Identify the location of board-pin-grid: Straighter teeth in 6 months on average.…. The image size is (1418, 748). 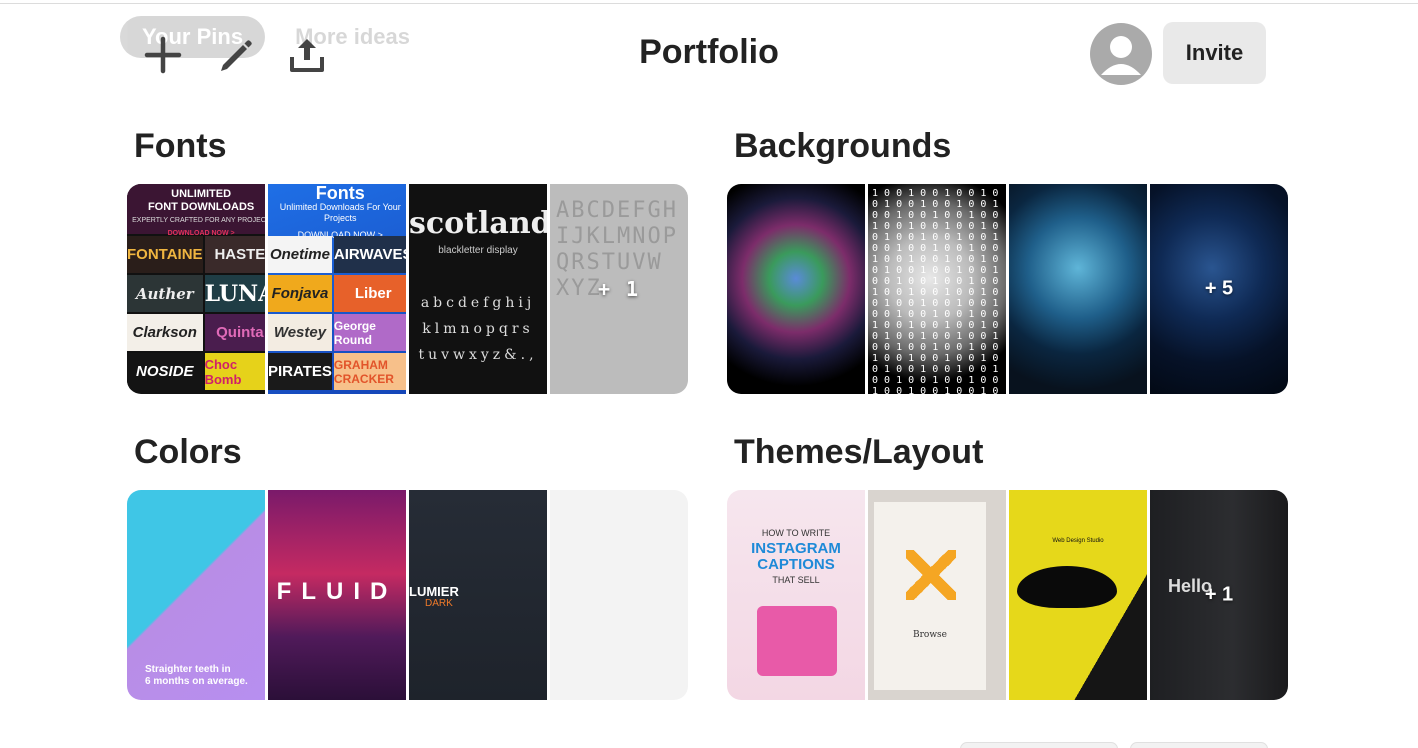
(407, 595).